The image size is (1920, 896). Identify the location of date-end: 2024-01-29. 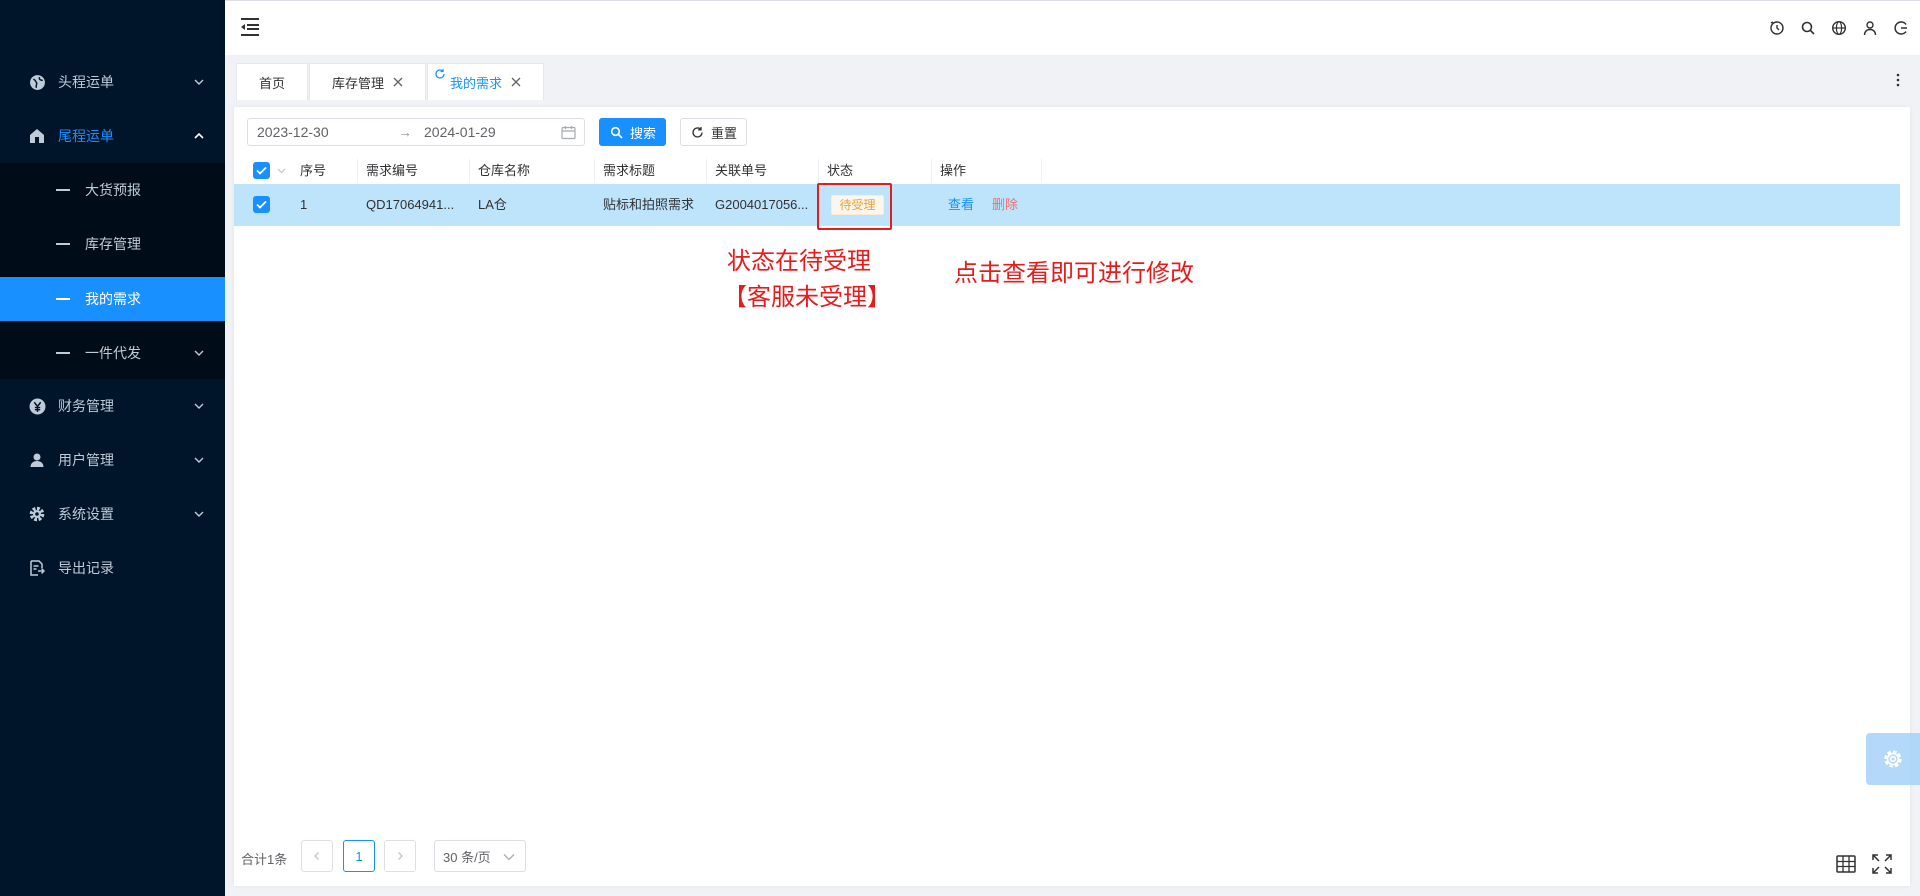
(460, 132).